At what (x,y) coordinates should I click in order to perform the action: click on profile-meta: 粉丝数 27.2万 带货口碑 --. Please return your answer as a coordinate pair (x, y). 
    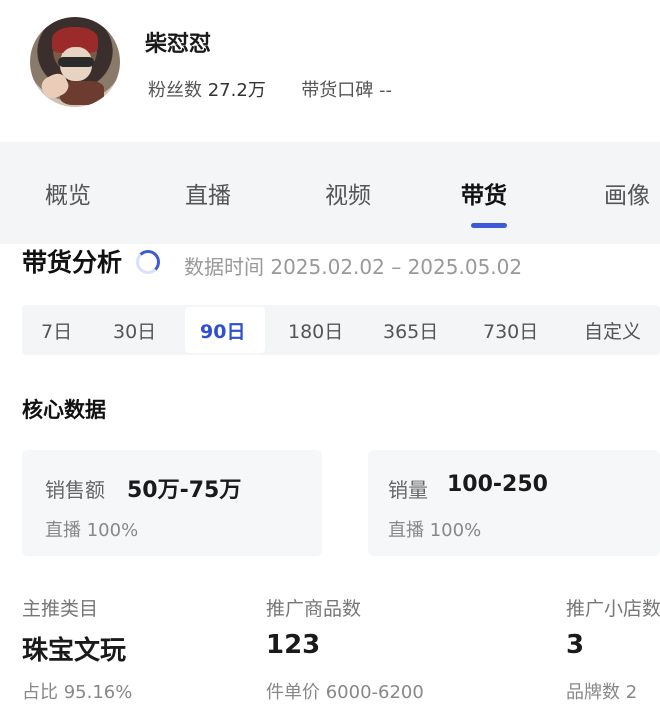
    Looking at the image, I should click on (270, 89).